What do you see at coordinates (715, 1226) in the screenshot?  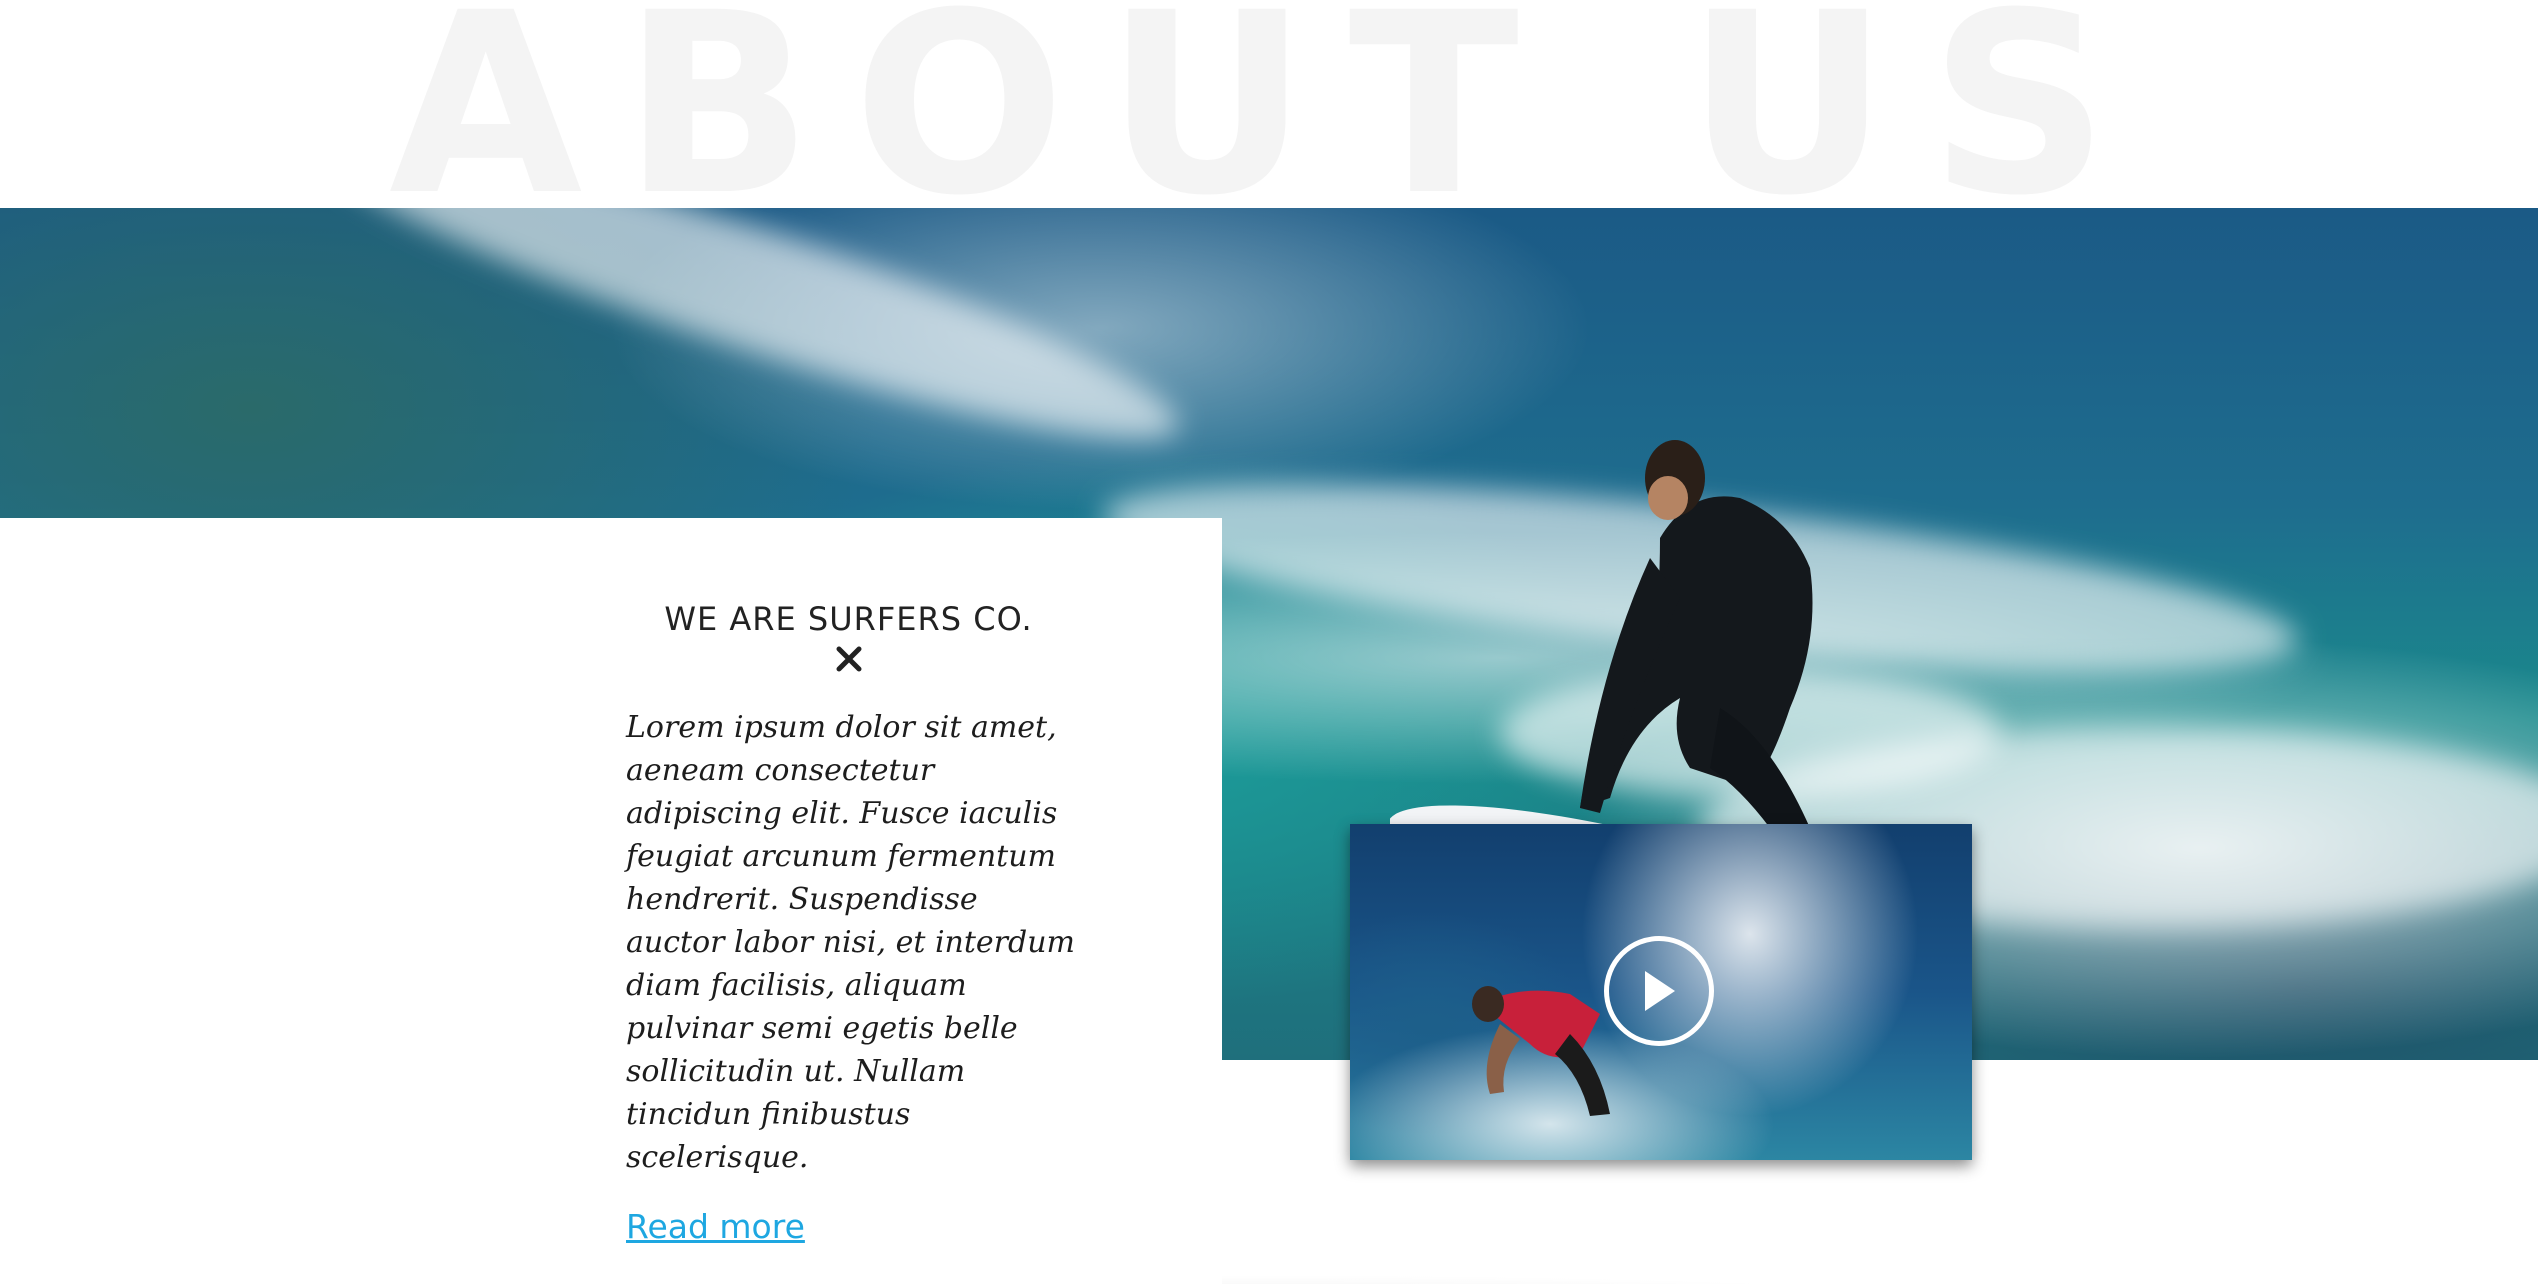 I see `read-more-link: Read more` at bounding box center [715, 1226].